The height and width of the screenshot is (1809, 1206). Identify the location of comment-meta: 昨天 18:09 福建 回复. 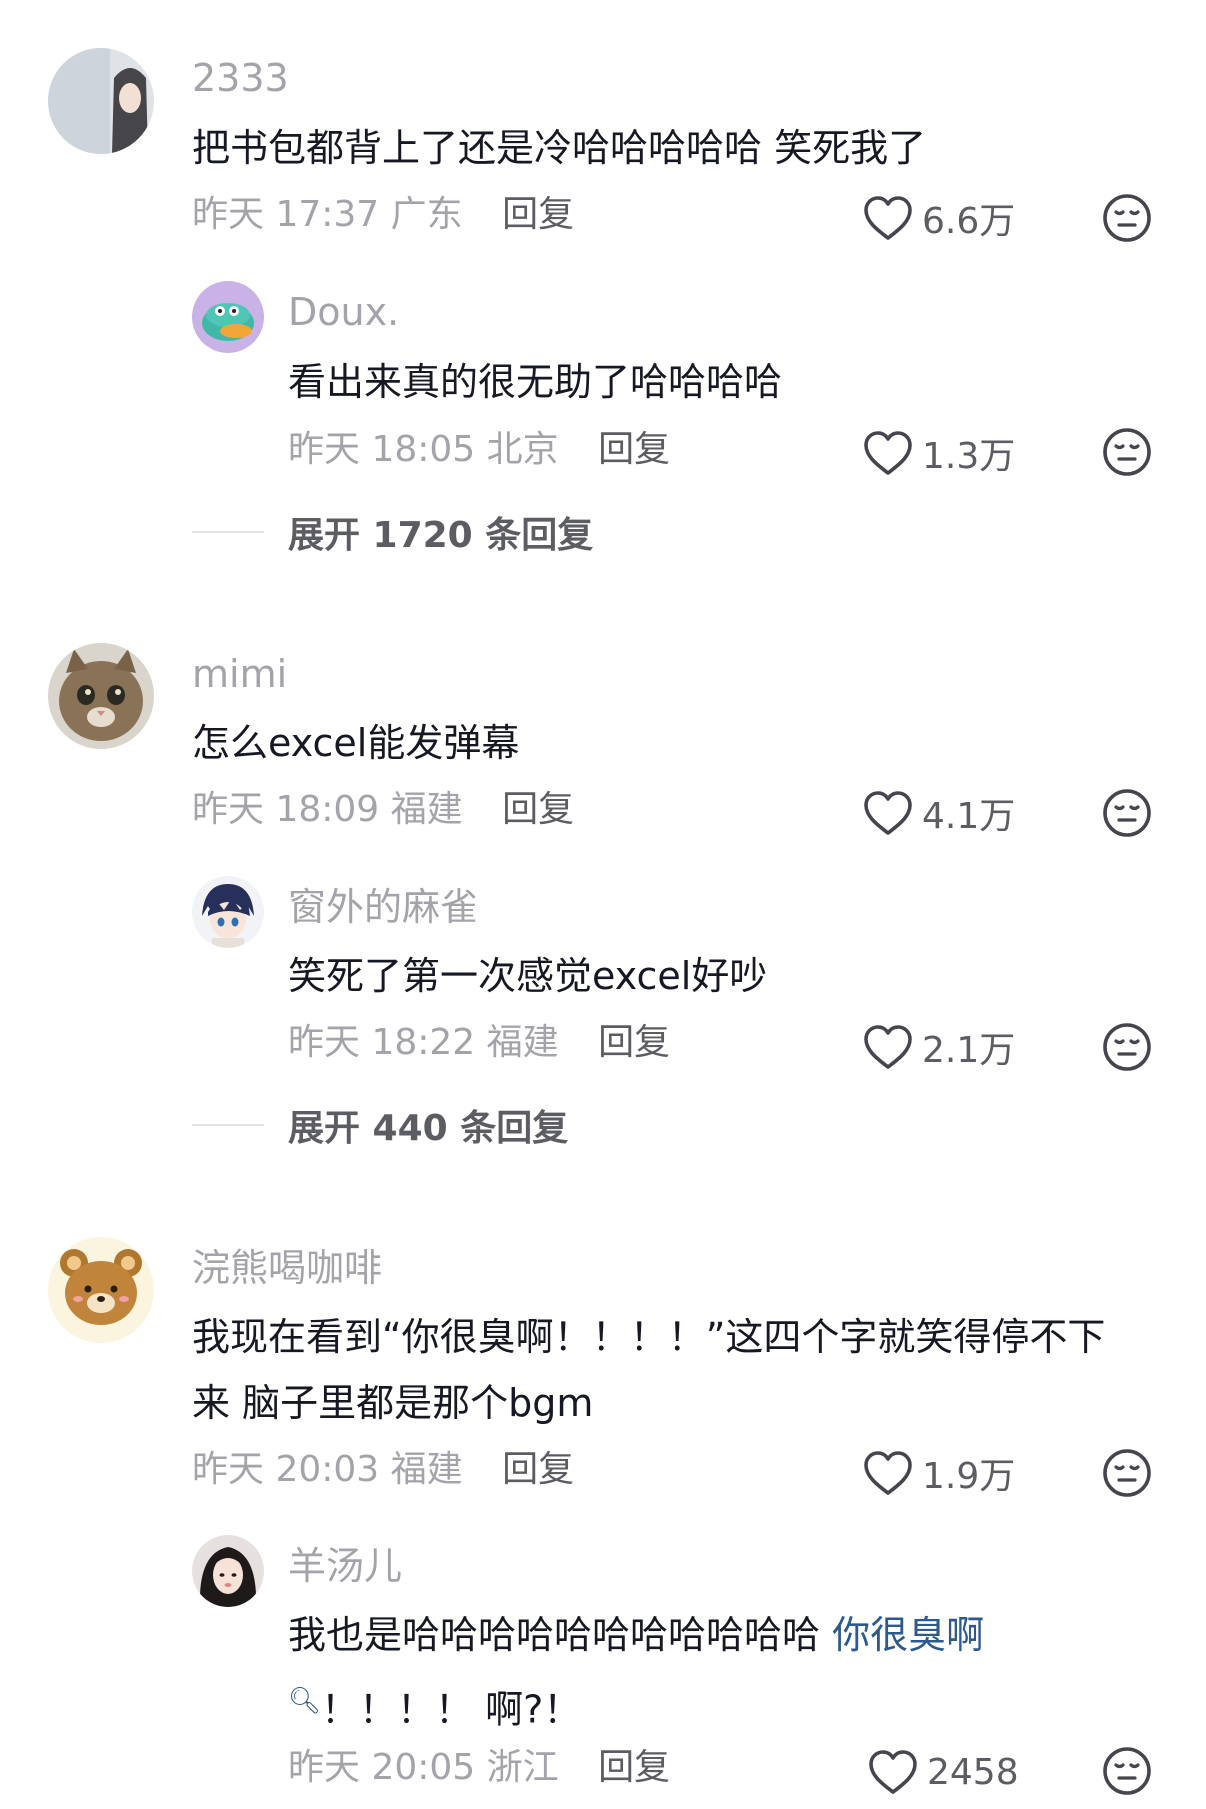
(383, 810).